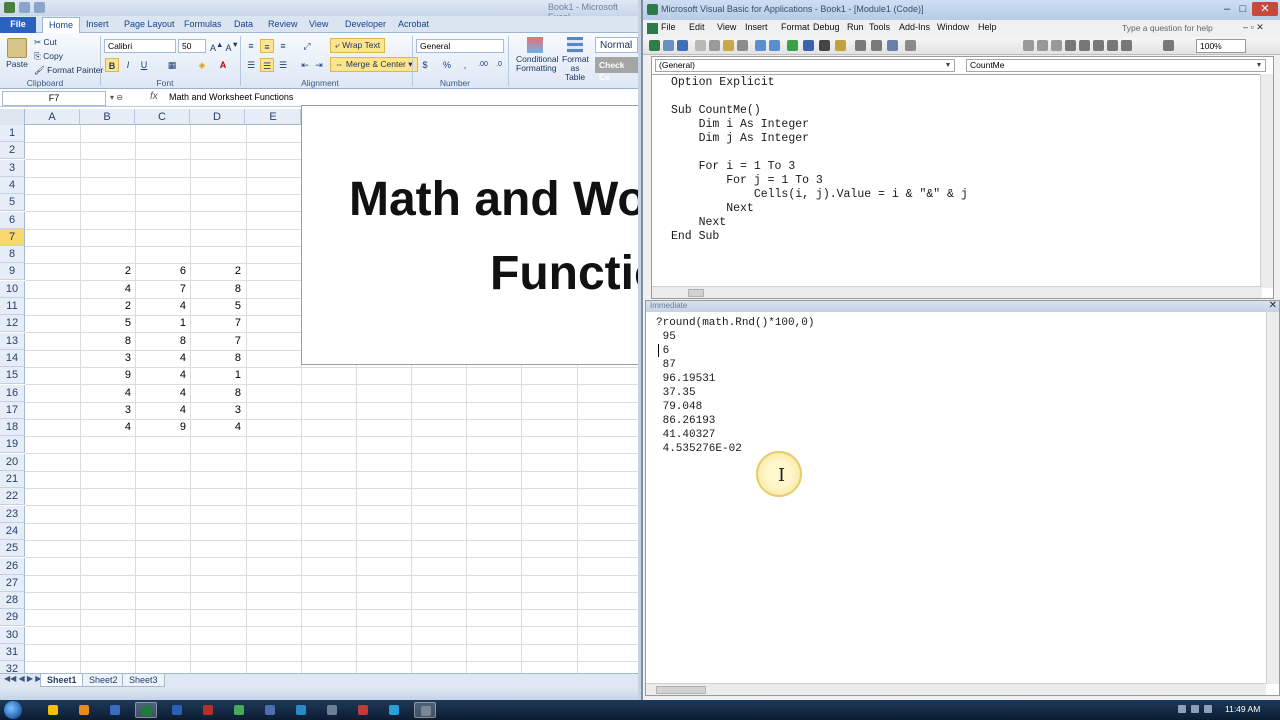 Image resolution: width=1280 pixels, height=720 pixels. Describe the element at coordinates (103, 680) in the screenshot. I see `sheet-tab-sheet2: Sheet2` at that location.